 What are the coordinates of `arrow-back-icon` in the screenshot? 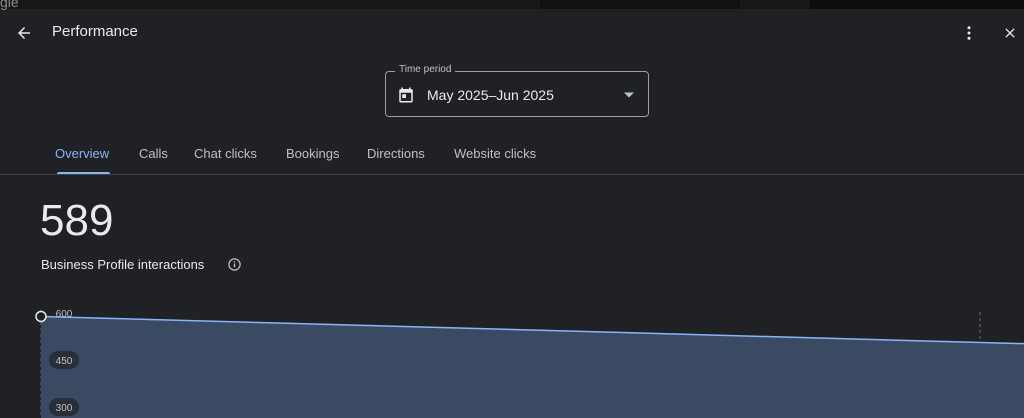 It's located at (24, 33).